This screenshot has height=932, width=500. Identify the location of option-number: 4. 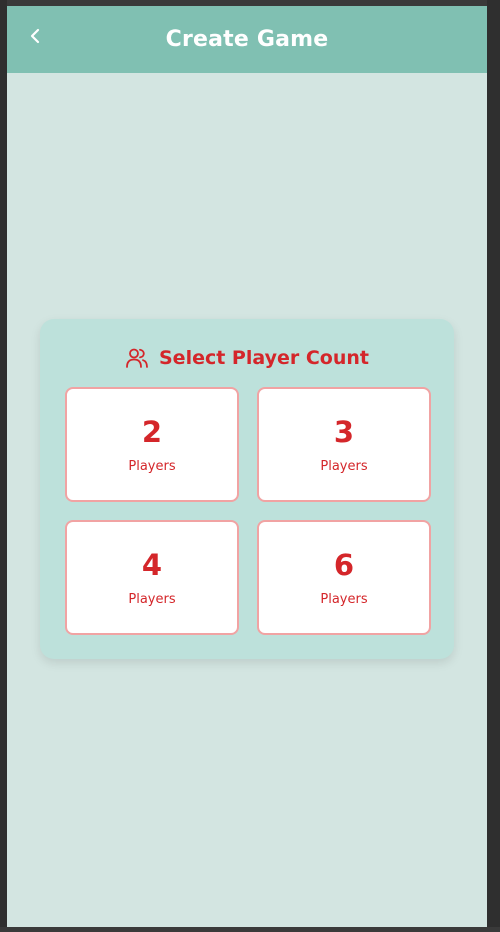
(152, 564).